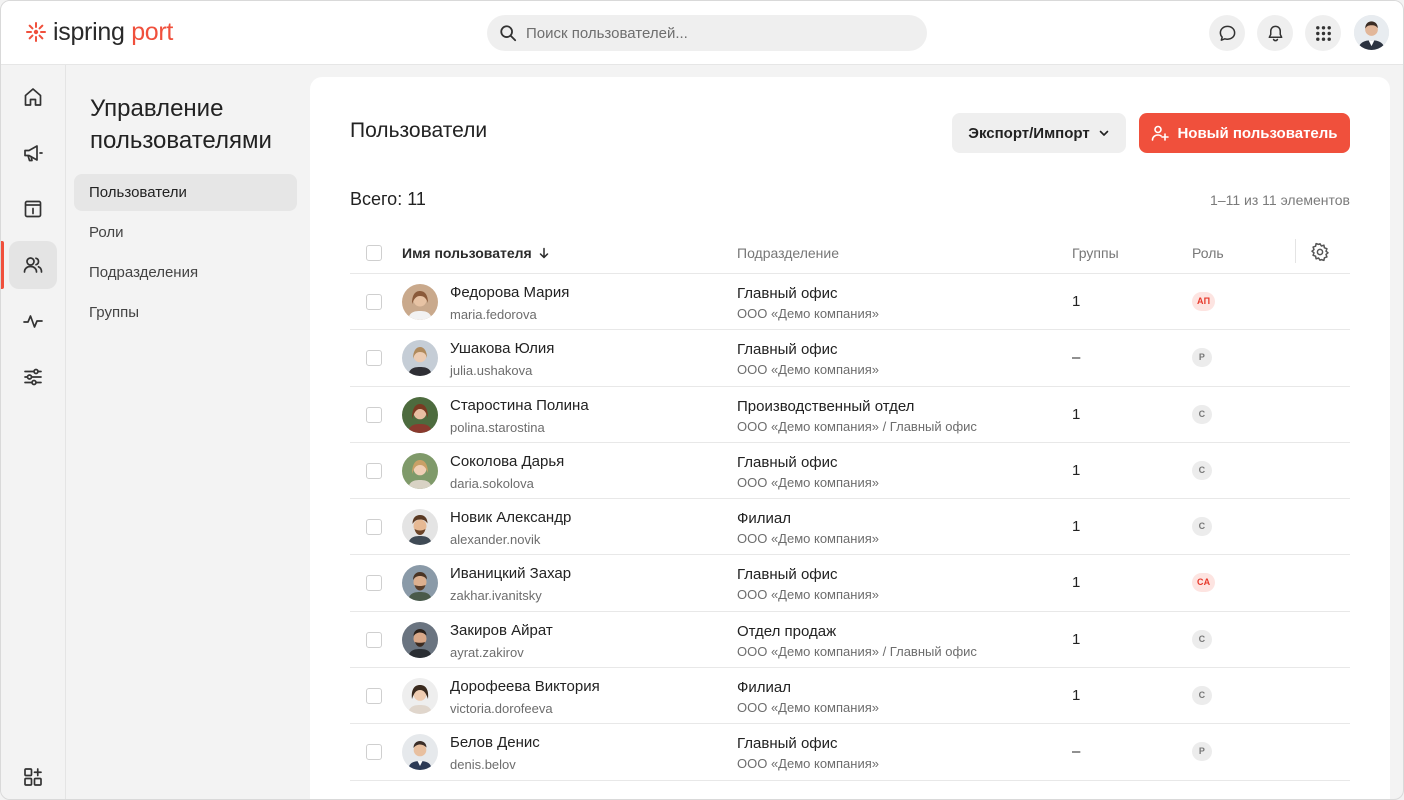  What do you see at coordinates (185, 232) in the screenshot?
I see `subnav-item-roles: Роли` at bounding box center [185, 232].